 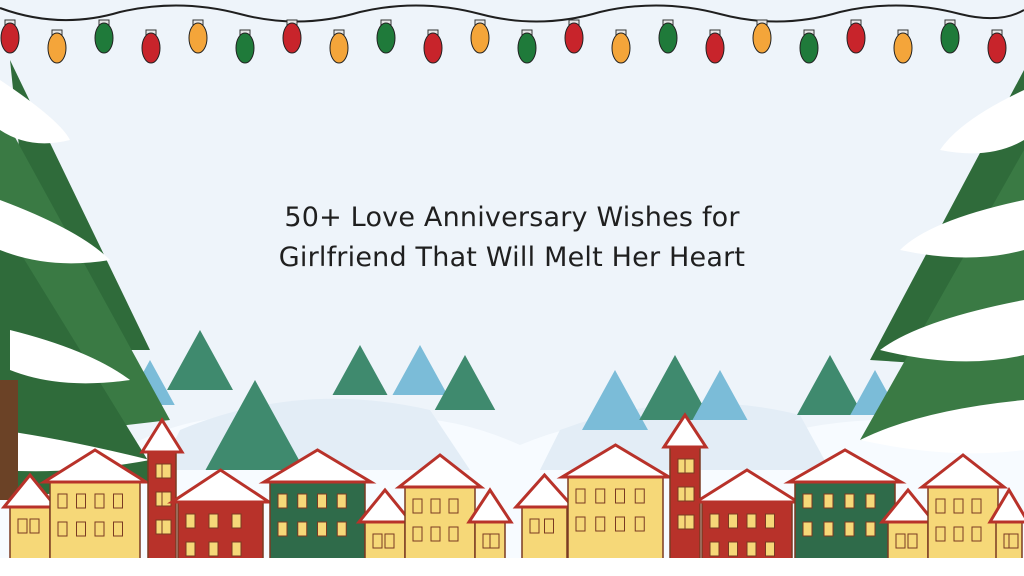 I want to click on title-line-1: 50+ Love Anniversary Wishes for, so click(x=512, y=217).